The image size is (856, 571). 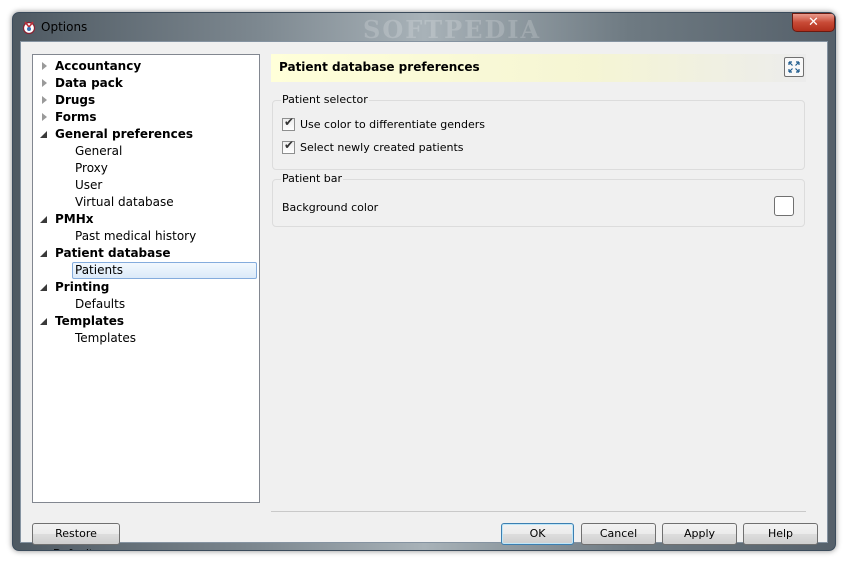 I want to click on tree-item: Past medical history, so click(x=146, y=236).